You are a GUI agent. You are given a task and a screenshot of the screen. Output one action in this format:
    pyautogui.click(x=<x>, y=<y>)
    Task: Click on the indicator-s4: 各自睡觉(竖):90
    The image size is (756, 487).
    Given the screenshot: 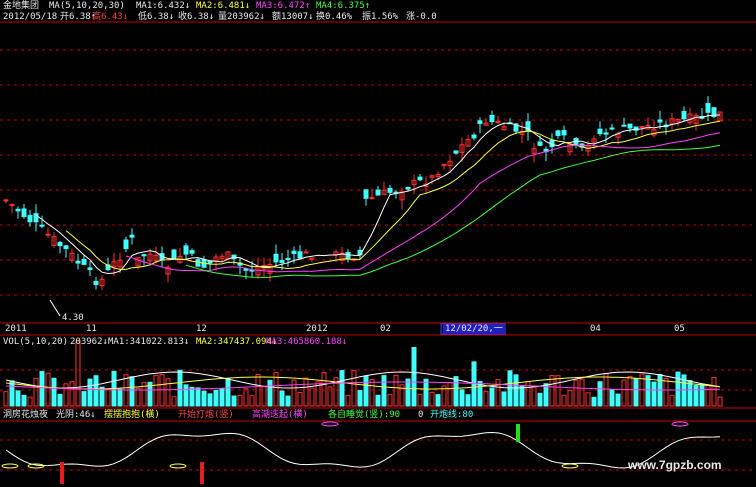 What is the action you would take?
    pyautogui.click(x=364, y=415)
    